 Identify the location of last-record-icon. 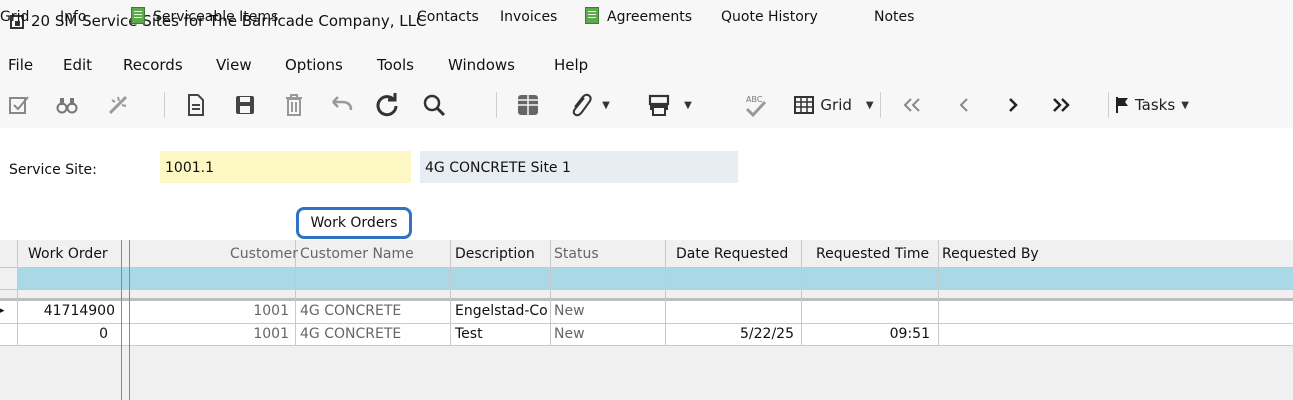
(1061, 105).